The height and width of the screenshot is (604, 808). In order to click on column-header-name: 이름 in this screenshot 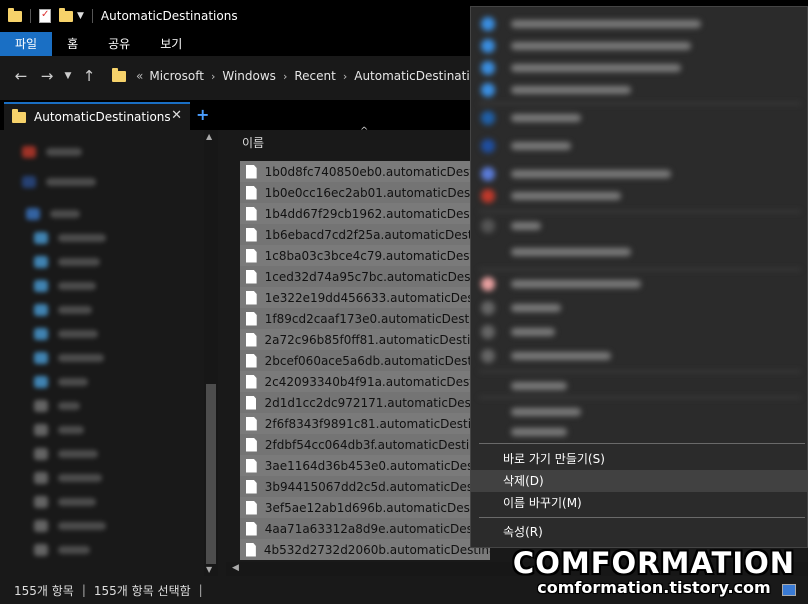, I will do `click(253, 142)`.